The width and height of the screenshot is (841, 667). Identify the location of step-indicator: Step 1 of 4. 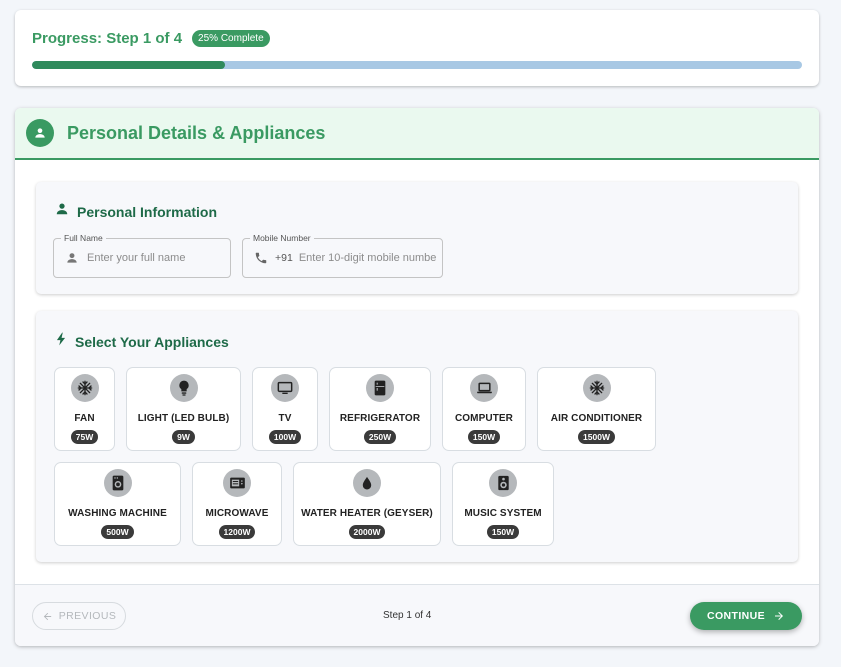
(407, 615).